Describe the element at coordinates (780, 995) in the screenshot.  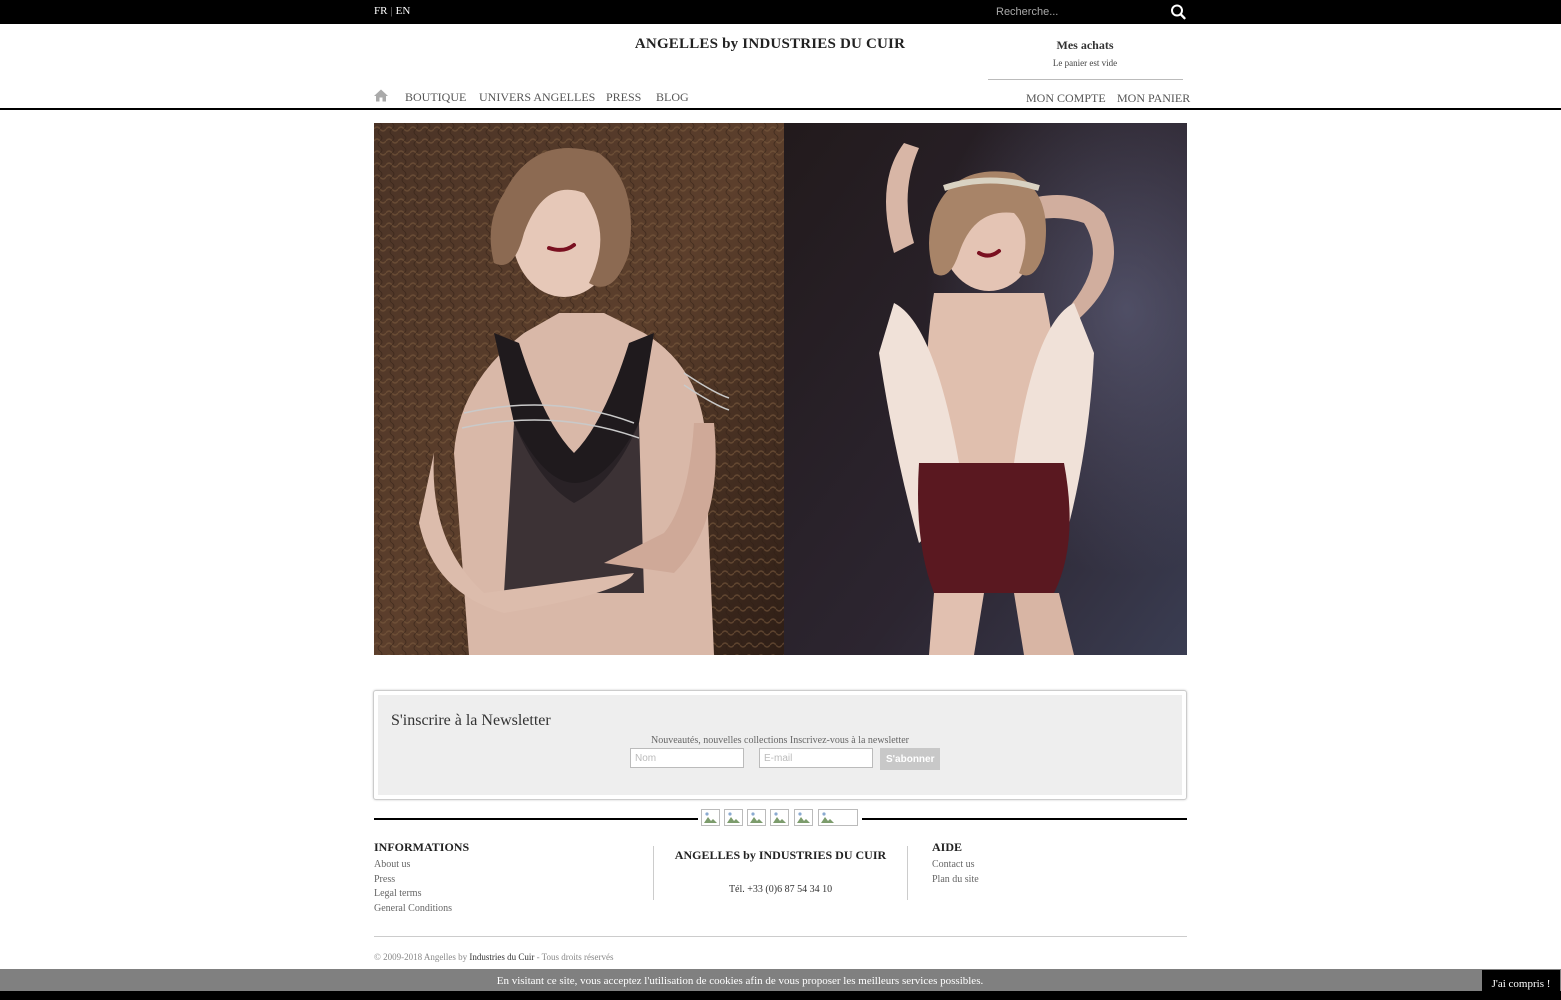
I see `cookie-banner-bottom` at that location.